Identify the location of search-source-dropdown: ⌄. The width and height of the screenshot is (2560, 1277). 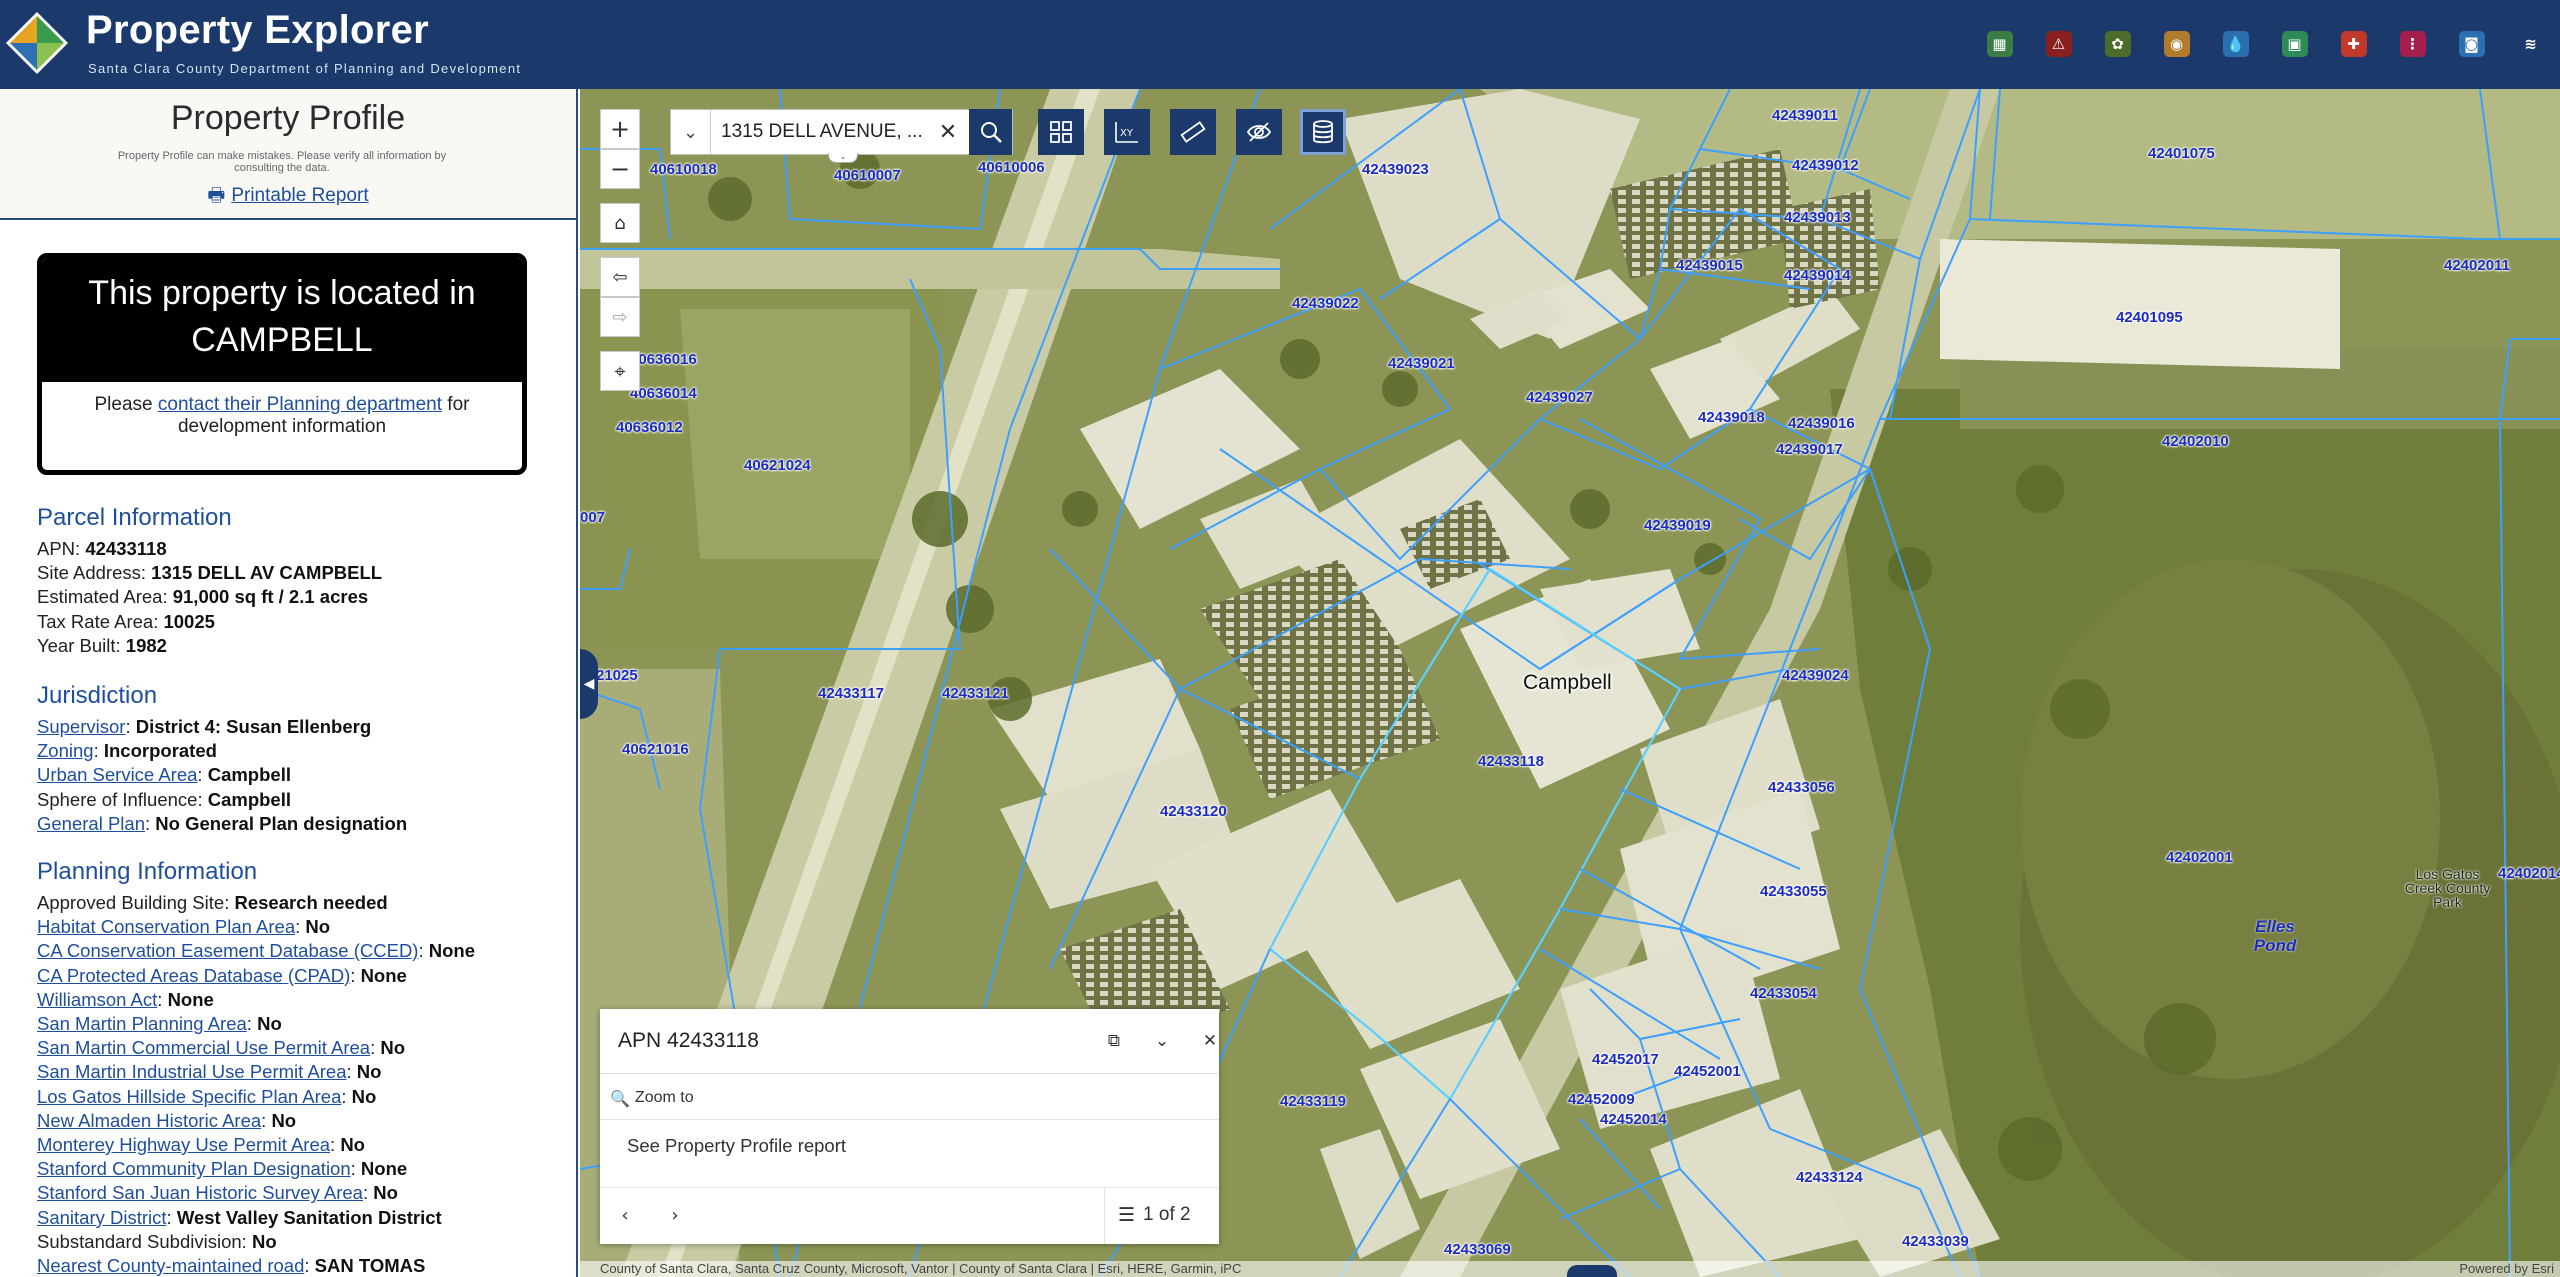
(691, 132).